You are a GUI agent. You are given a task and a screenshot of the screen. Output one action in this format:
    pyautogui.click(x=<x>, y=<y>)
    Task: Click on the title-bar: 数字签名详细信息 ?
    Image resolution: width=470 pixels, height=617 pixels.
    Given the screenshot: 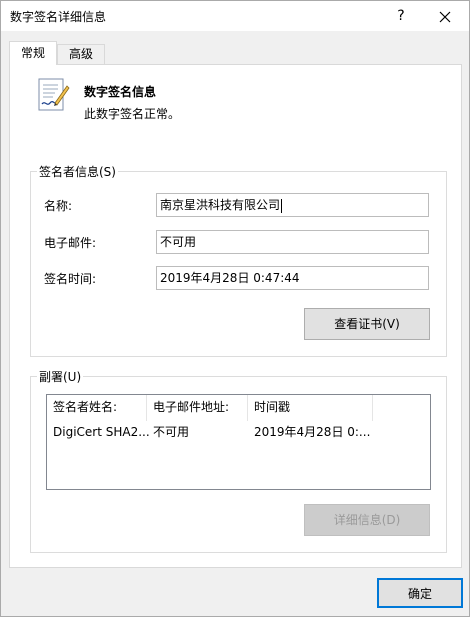 What is the action you would take?
    pyautogui.click(x=235, y=16)
    